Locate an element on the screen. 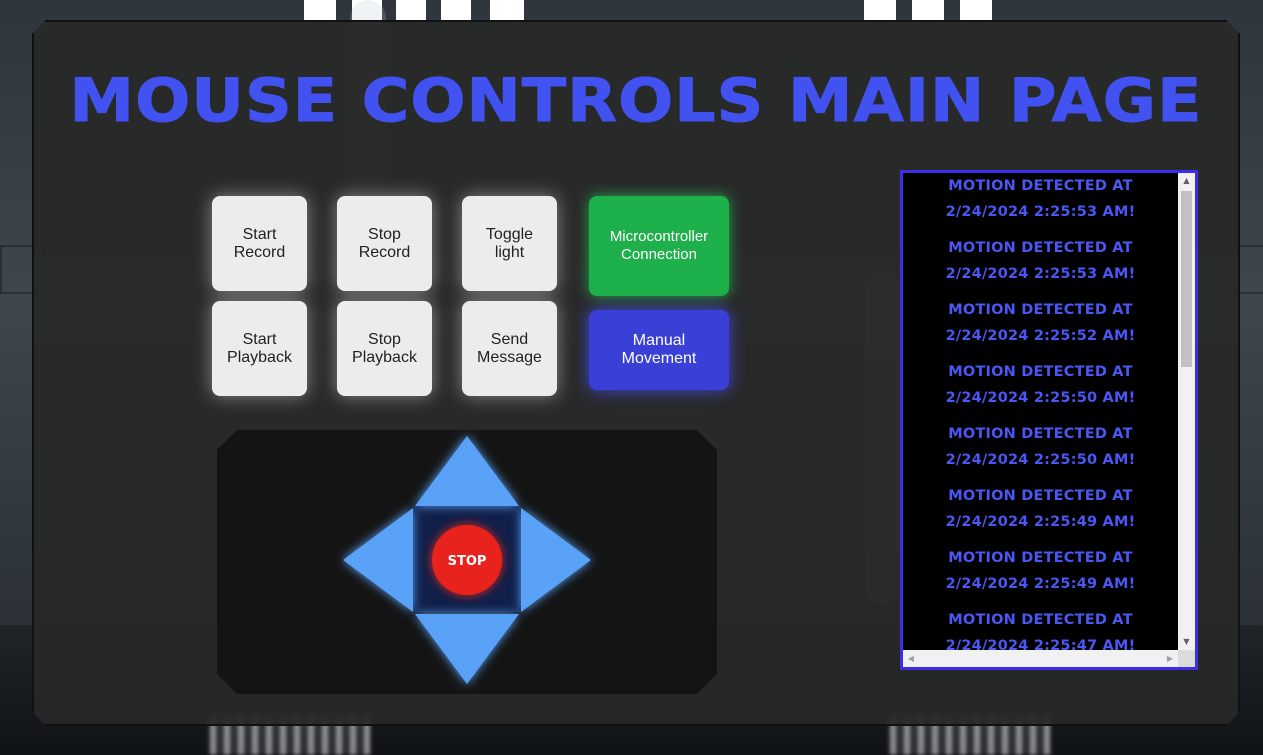  start-record-button: Start Record is located at coordinates (259, 243).